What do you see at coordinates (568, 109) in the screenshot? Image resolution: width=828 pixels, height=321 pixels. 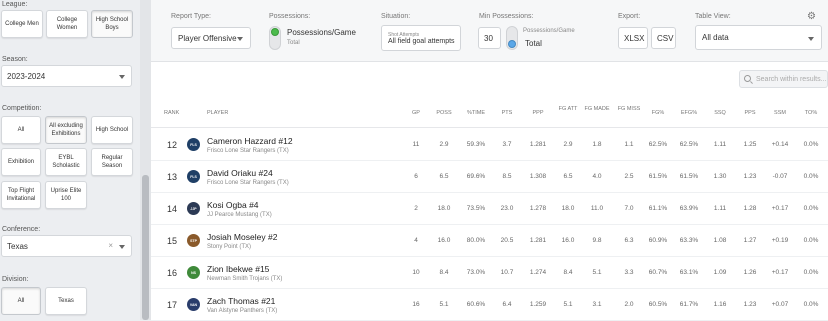 I see `header-fg-att: FG ATT` at bounding box center [568, 109].